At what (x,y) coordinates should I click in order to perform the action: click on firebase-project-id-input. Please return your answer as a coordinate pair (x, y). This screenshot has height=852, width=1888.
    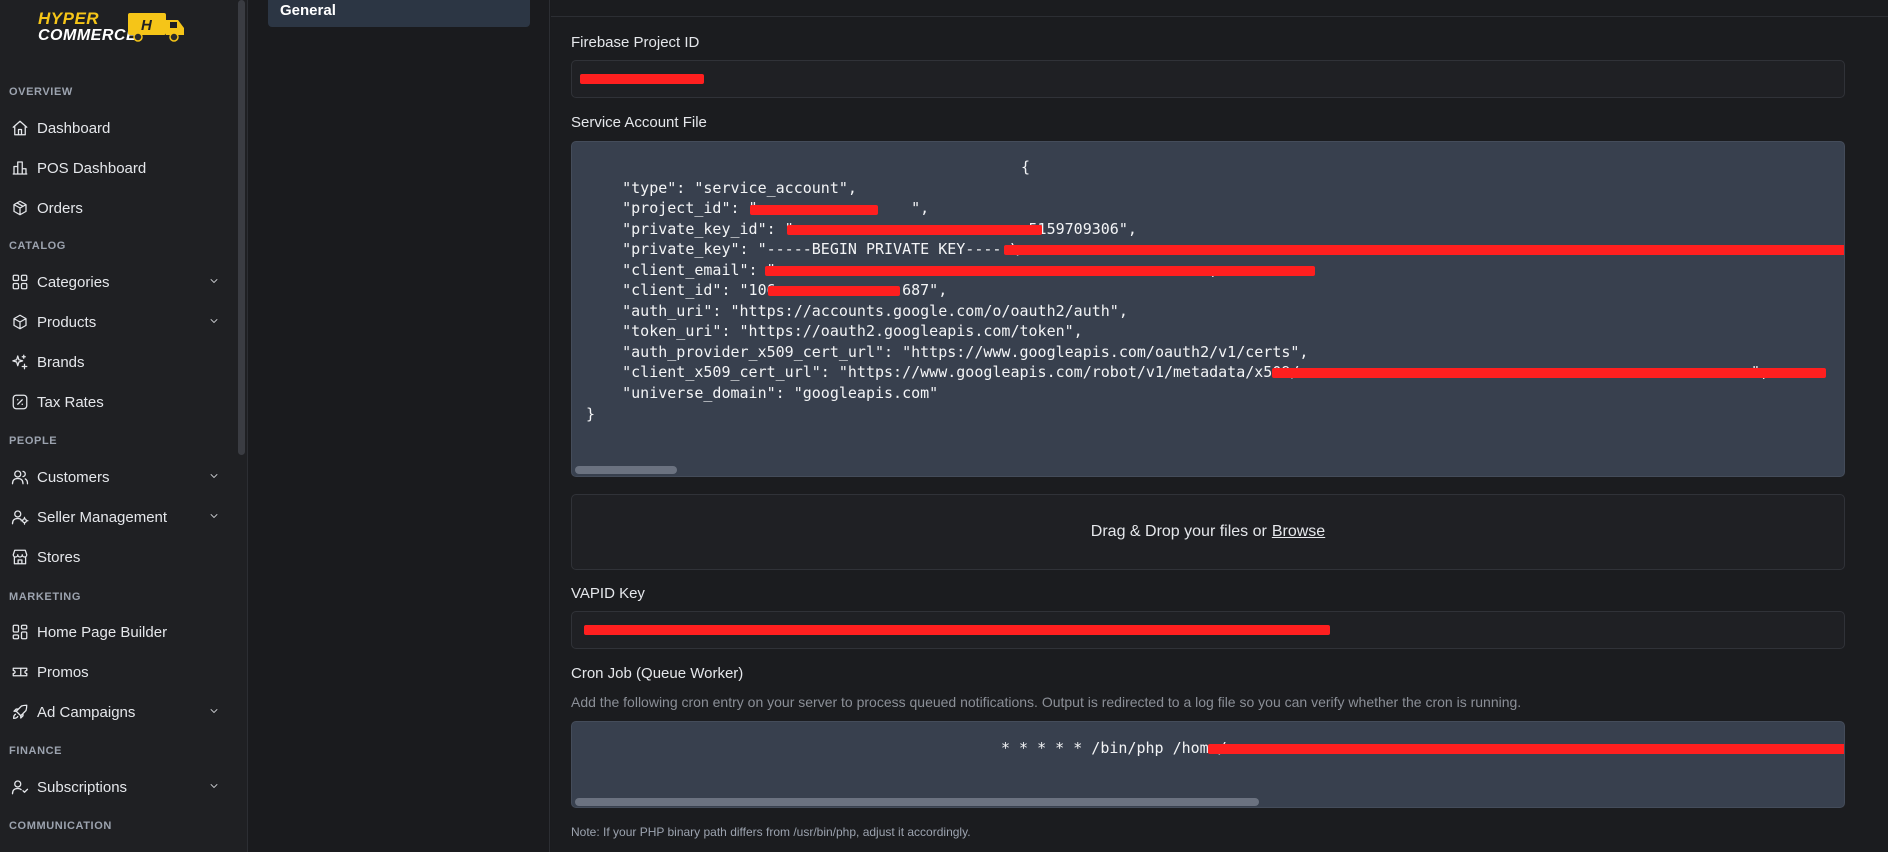
    Looking at the image, I should click on (1208, 79).